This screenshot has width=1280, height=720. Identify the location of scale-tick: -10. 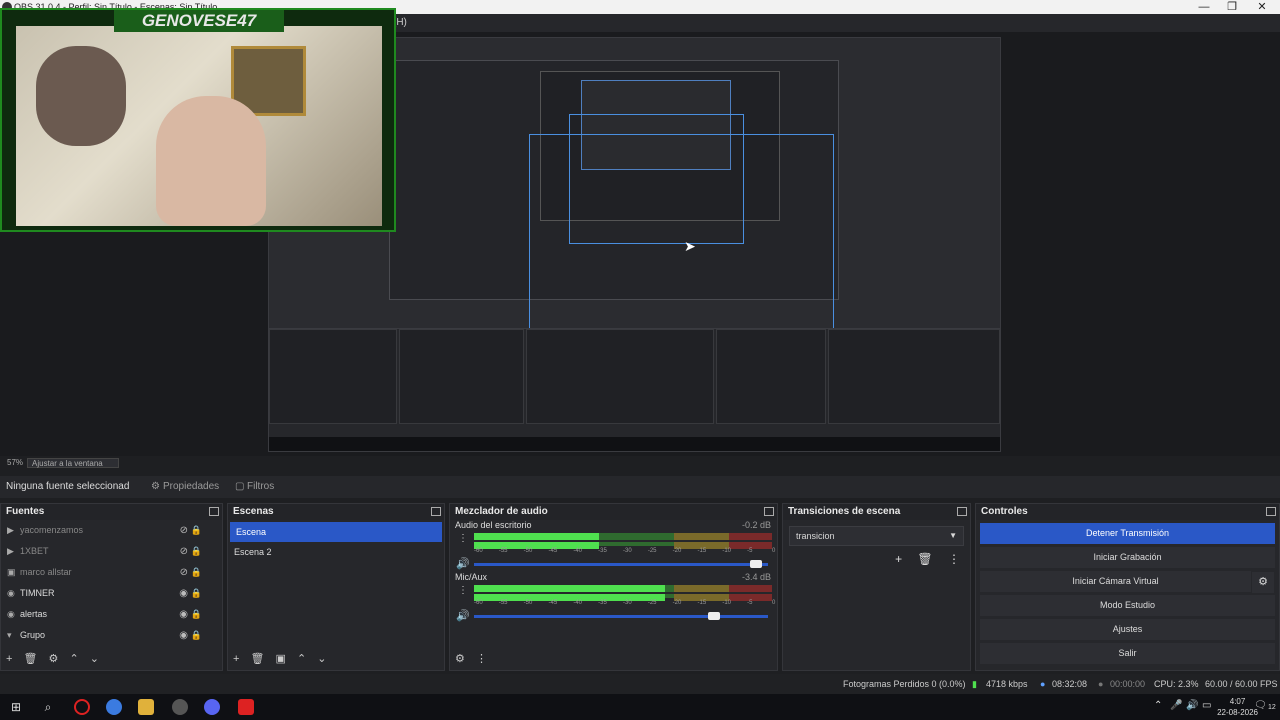
(726, 603).